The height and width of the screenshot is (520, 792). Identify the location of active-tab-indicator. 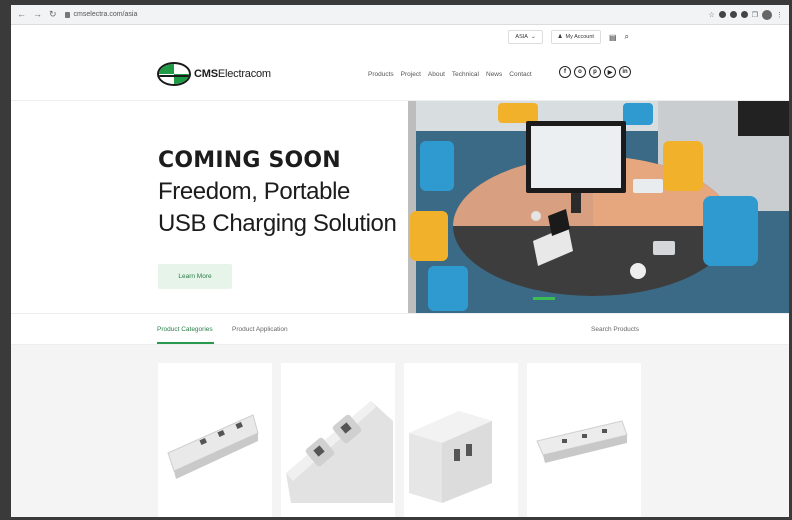
(185, 343).